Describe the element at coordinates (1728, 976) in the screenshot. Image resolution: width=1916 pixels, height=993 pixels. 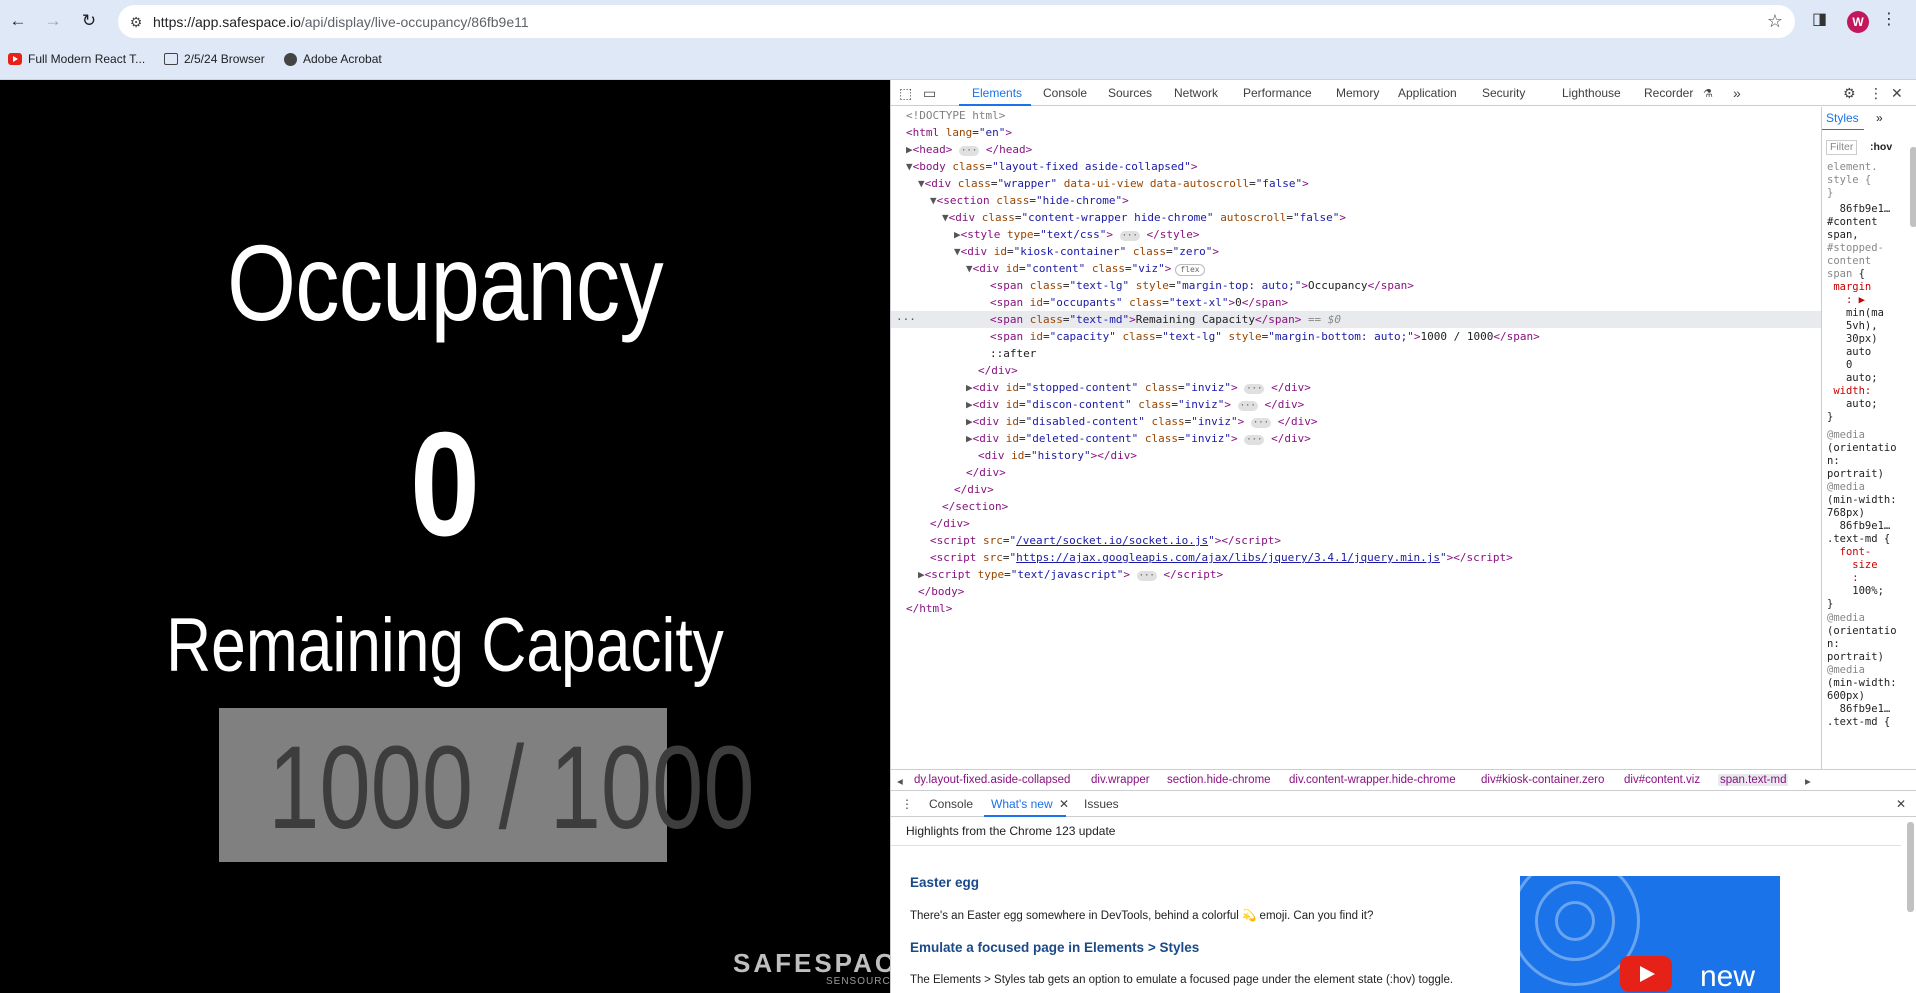
I see `thumbnail-text: new` at that location.